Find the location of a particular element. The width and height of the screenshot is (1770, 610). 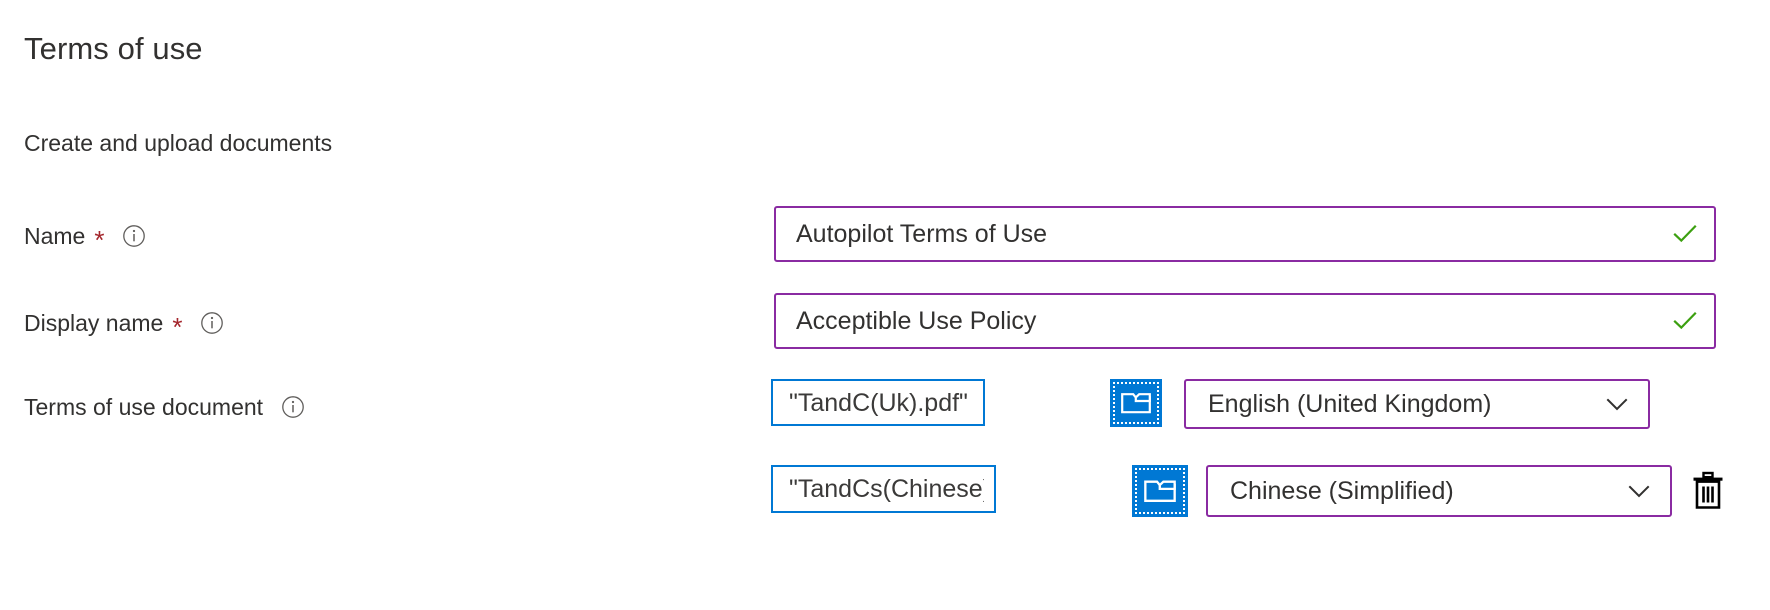

label-terms-document: Terms of use document is located at coordinates (164, 407).